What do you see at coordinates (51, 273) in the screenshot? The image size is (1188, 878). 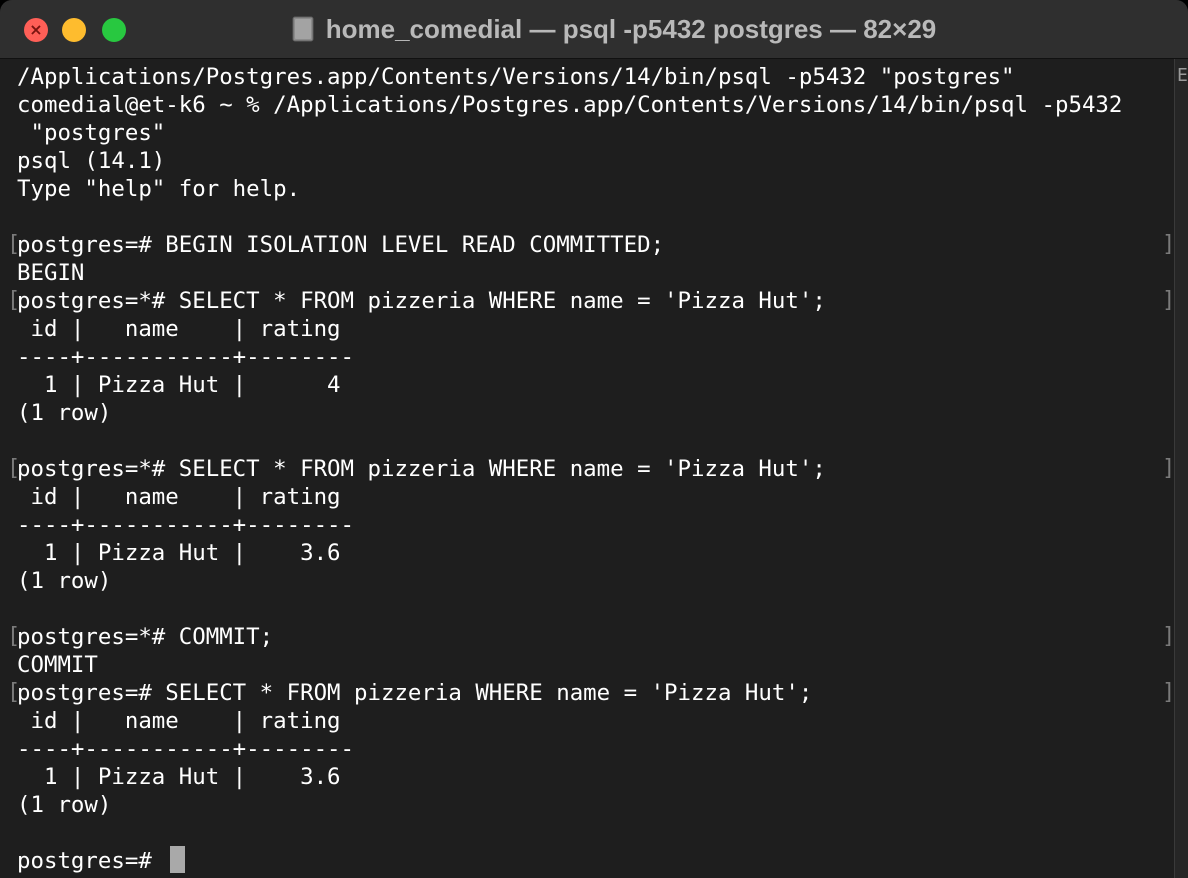 I see `terminal-line: BEGIN` at bounding box center [51, 273].